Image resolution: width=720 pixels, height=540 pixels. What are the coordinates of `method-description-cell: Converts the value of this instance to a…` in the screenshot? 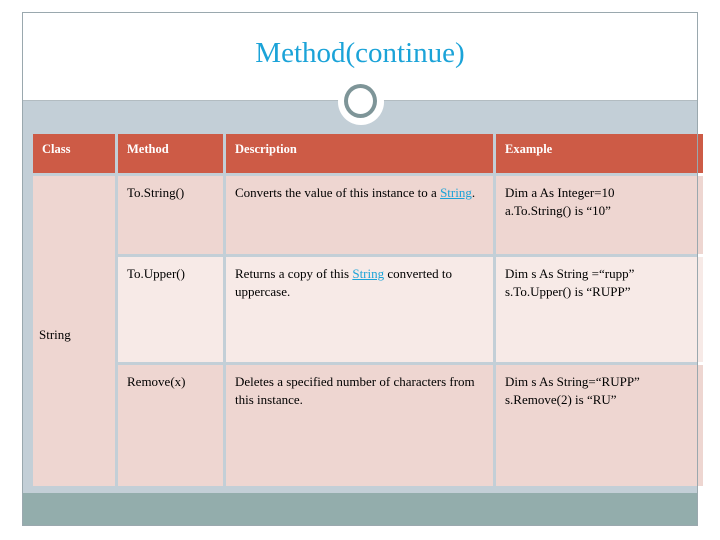 It's located at (359, 215).